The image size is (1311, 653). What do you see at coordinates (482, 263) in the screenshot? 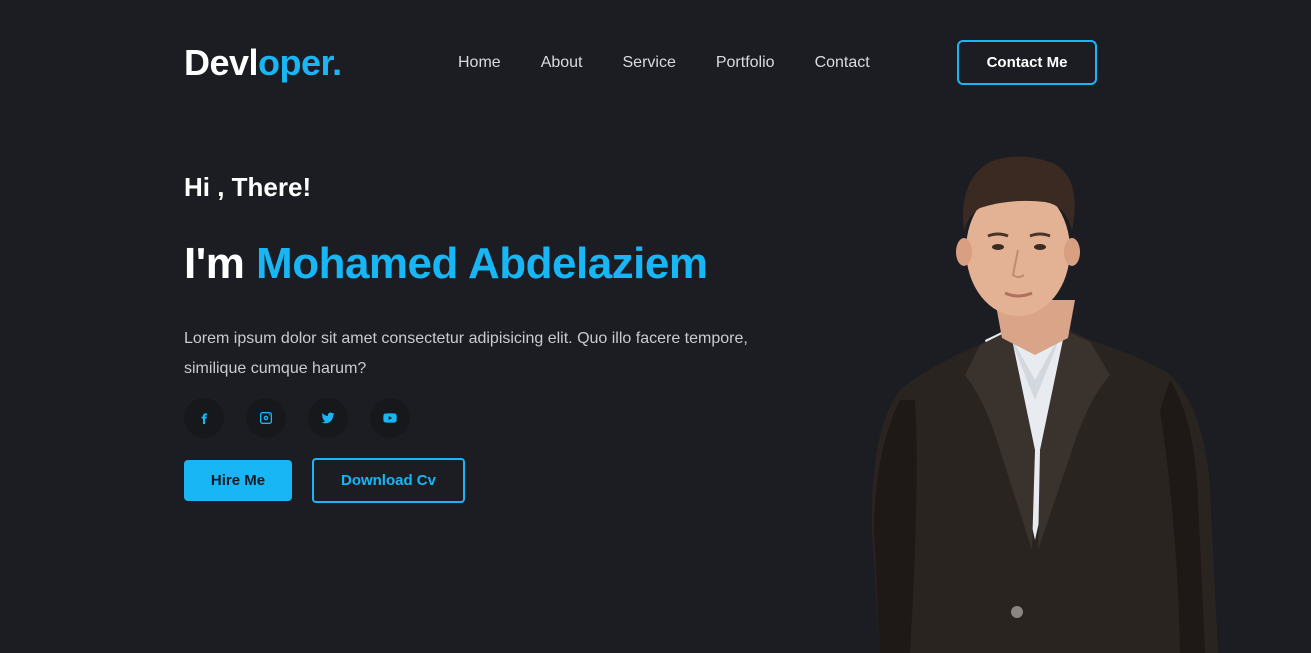
I see `headline-name: Mohamed Abdelaziem` at bounding box center [482, 263].